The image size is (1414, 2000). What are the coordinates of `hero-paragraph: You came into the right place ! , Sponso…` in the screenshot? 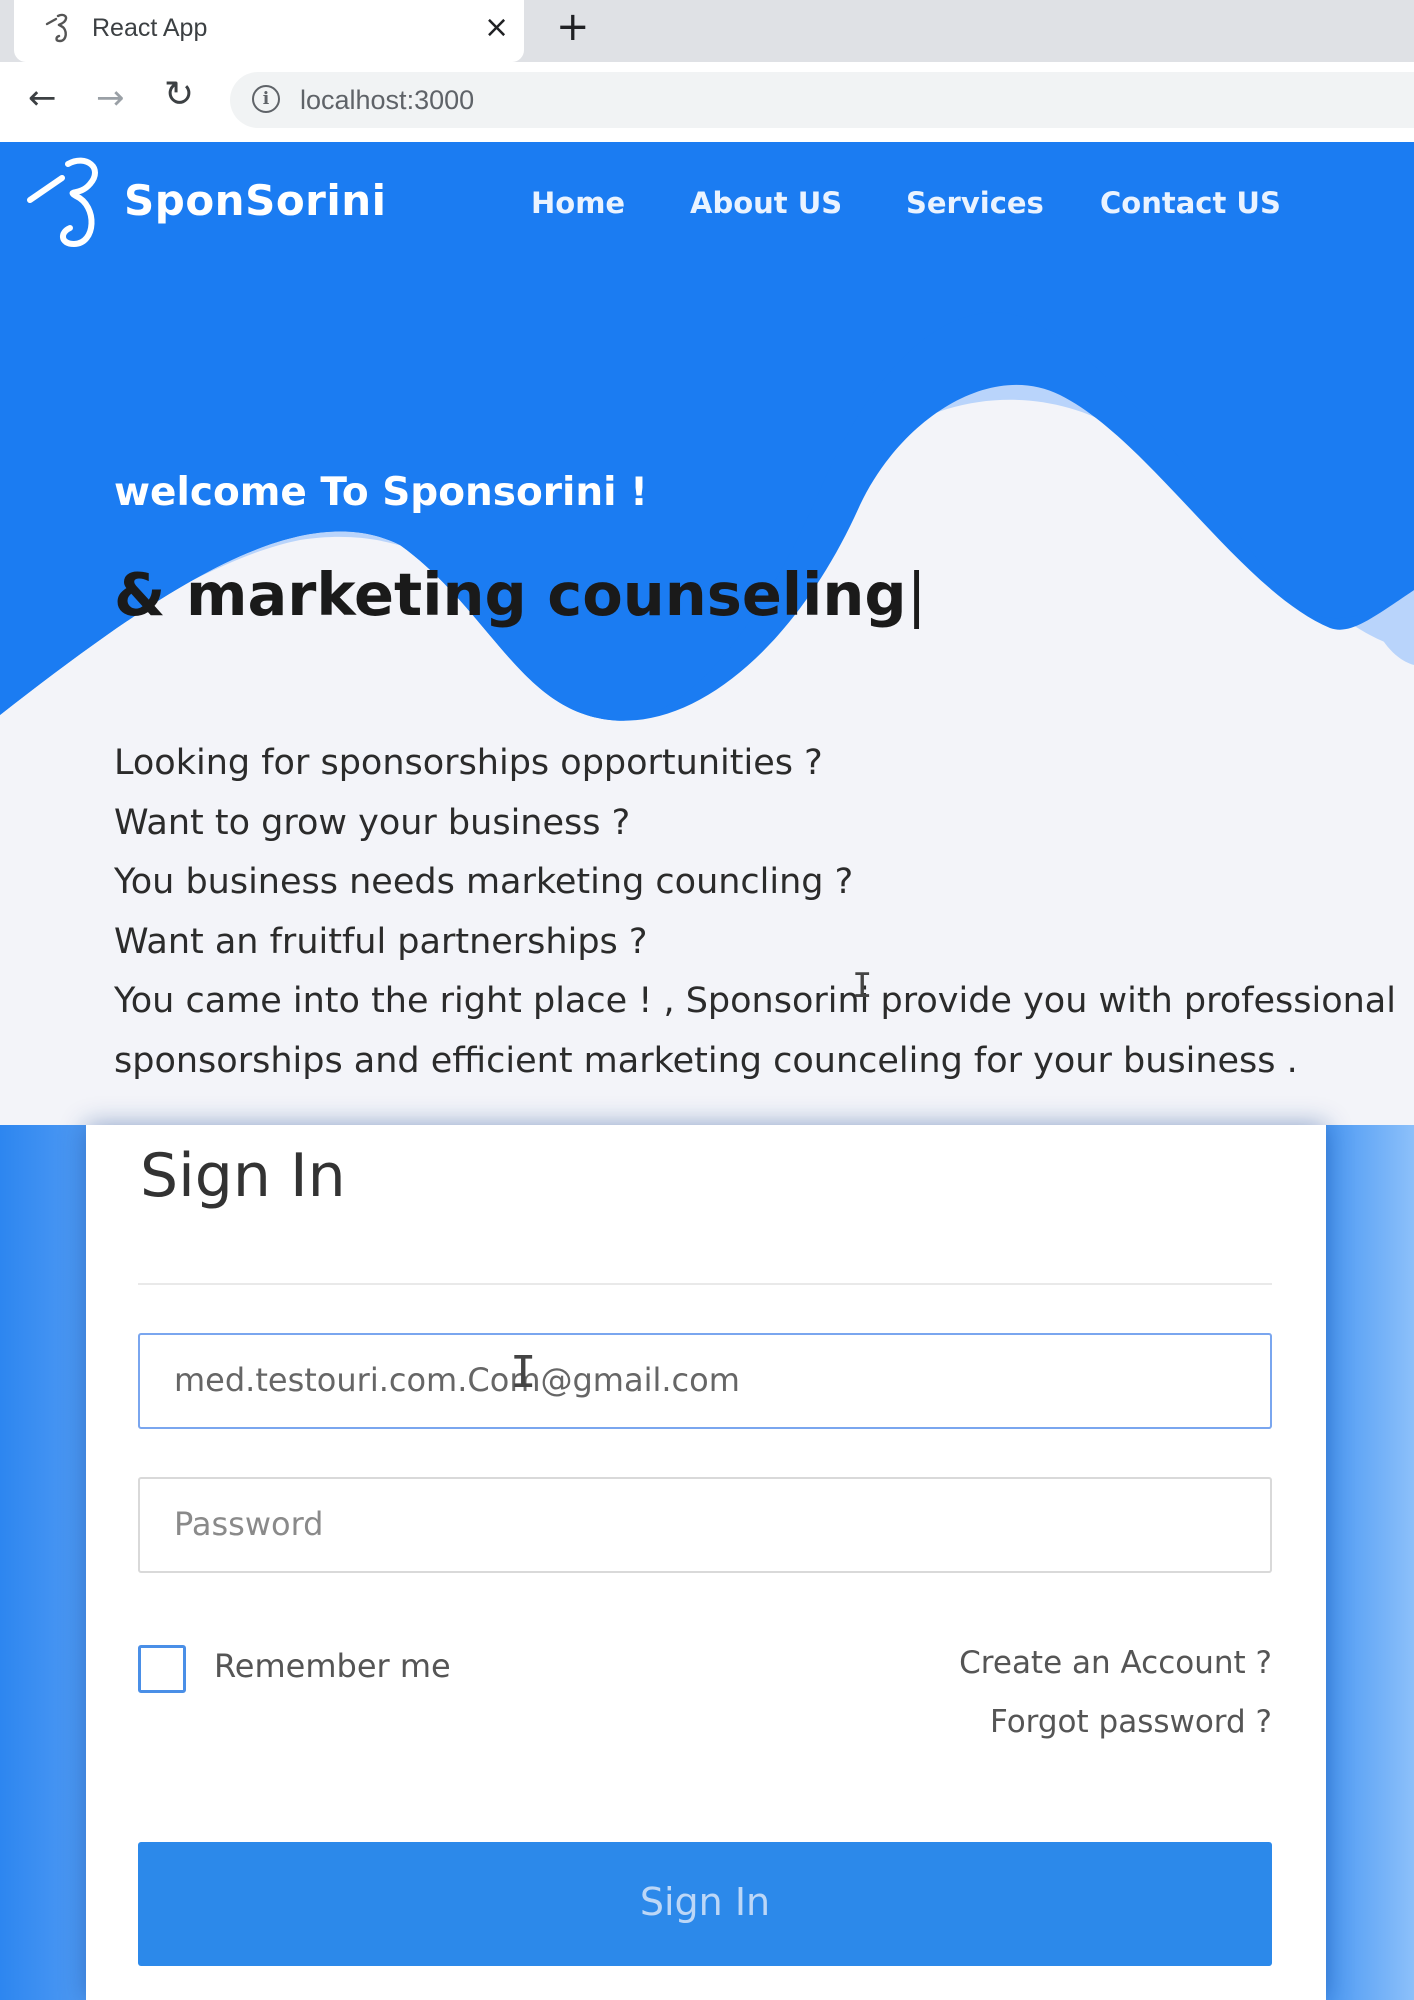 It's located at (755, 1031).